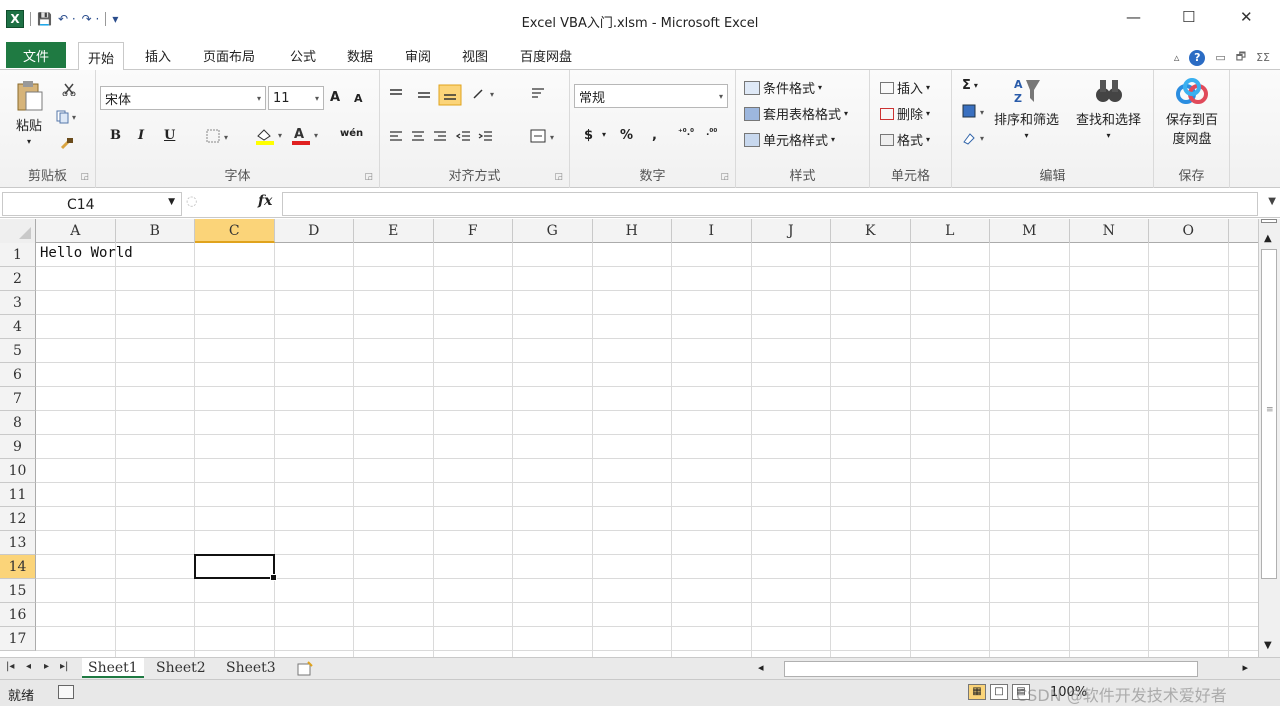 Image resolution: width=1280 pixels, height=706 pixels. Describe the element at coordinates (475, 55) in the screenshot. I see `tab-view: 视图` at that location.